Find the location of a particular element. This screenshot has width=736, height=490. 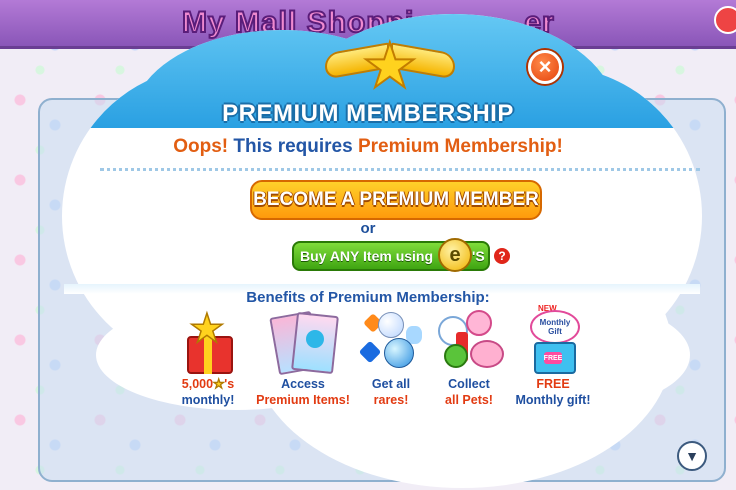

requires-premium-message: Oops! This requires Premium Membership! is located at coordinates (368, 147).